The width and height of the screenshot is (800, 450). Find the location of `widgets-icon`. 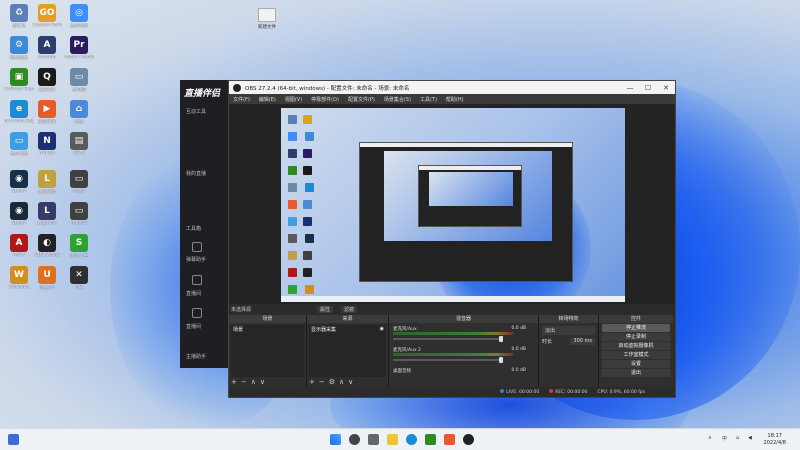

widgets-icon is located at coordinates (13, 439).